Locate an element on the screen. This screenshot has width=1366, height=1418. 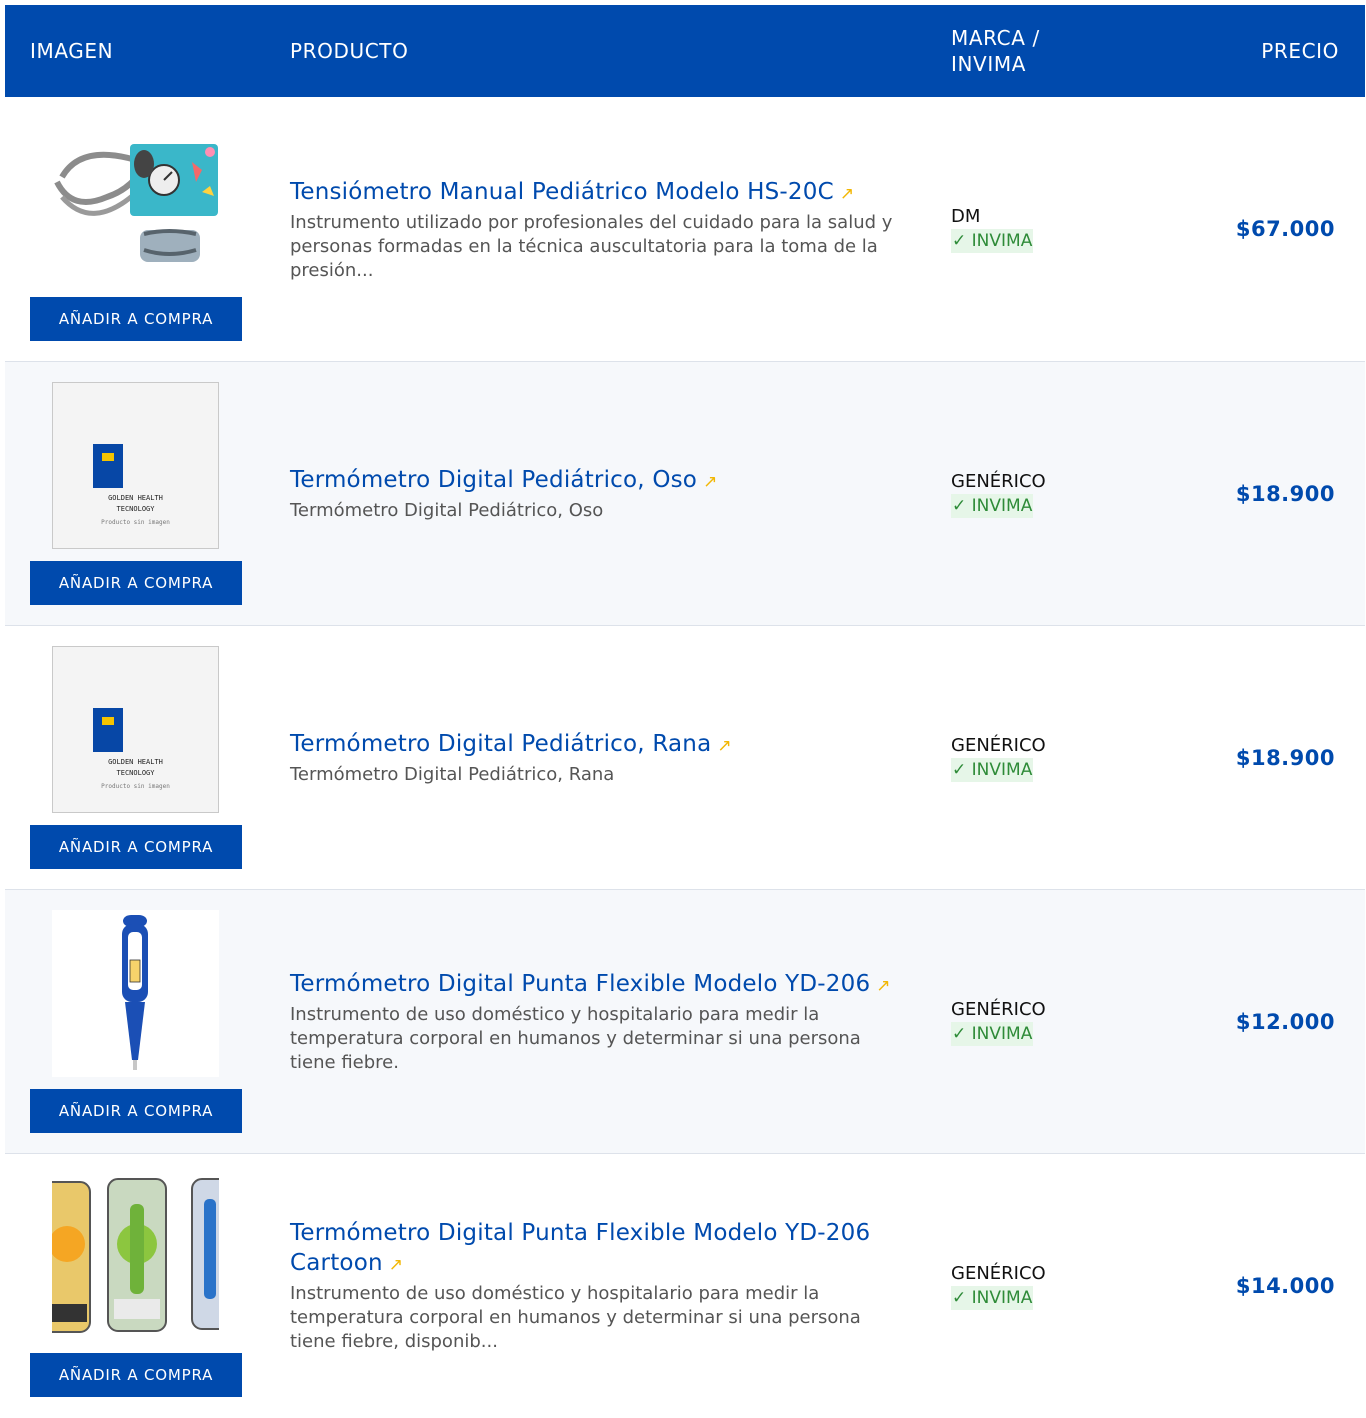
header-brand: MARCA / INVIMA is located at coordinates (995, 51).